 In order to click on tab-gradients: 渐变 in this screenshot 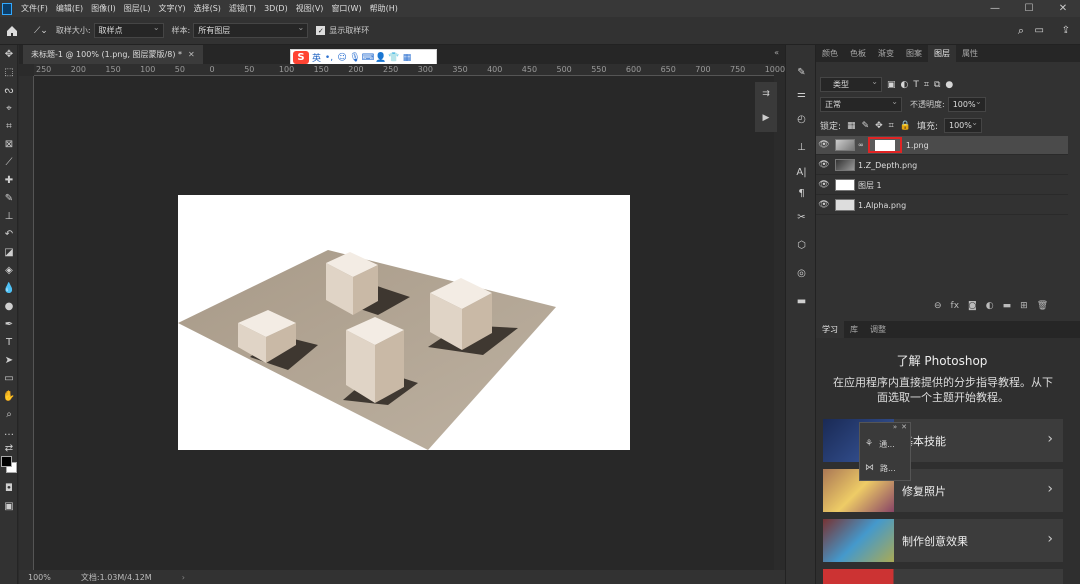, I will do `click(886, 53)`.